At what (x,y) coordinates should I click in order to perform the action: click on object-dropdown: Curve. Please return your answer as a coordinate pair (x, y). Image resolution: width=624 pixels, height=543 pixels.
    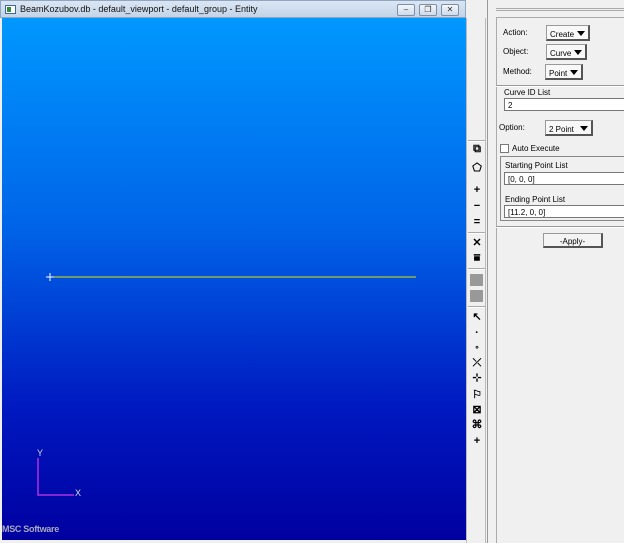
    Looking at the image, I should click on (566, 52).